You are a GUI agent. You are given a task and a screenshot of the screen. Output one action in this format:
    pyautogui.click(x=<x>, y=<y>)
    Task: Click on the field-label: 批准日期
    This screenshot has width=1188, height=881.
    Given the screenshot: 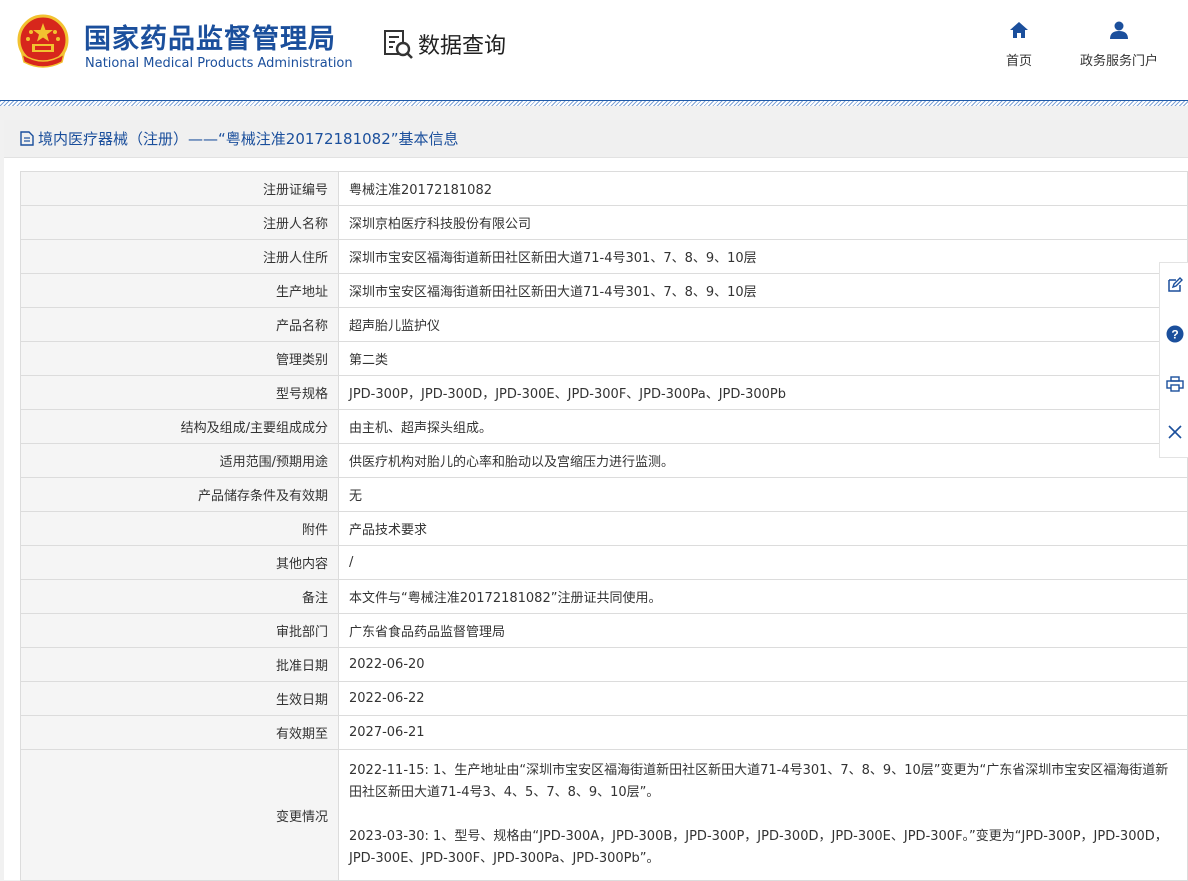 What is the action you would take?
    pyautogui.click(x=179, y=664)
    